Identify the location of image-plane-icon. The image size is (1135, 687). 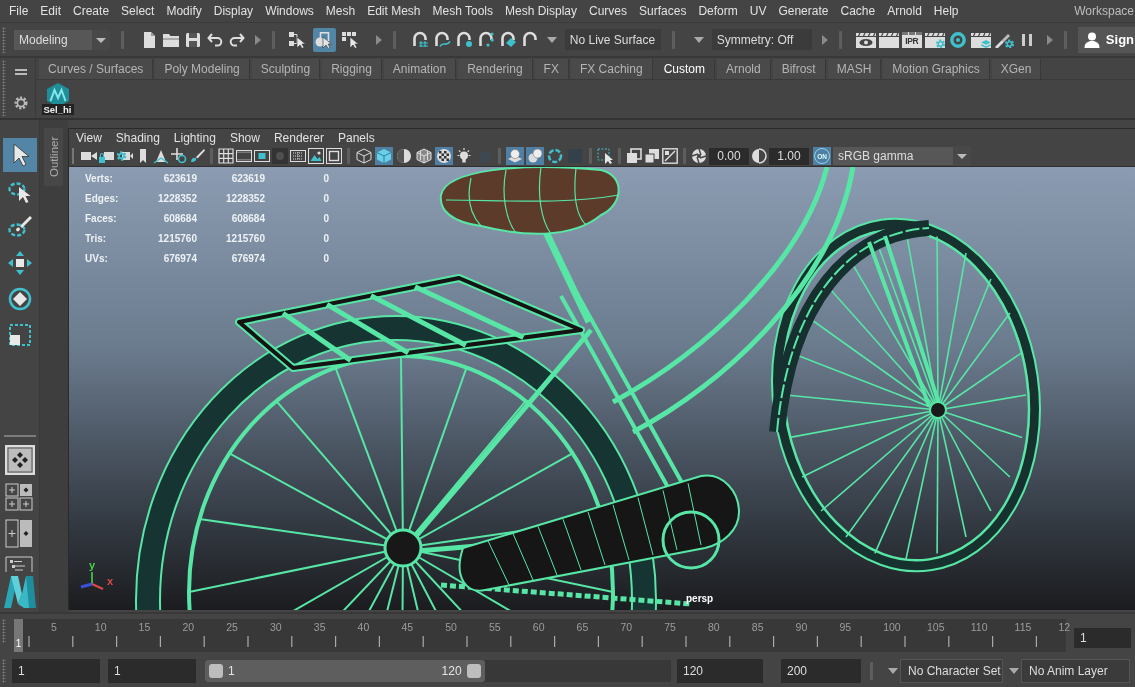
(161, 156).